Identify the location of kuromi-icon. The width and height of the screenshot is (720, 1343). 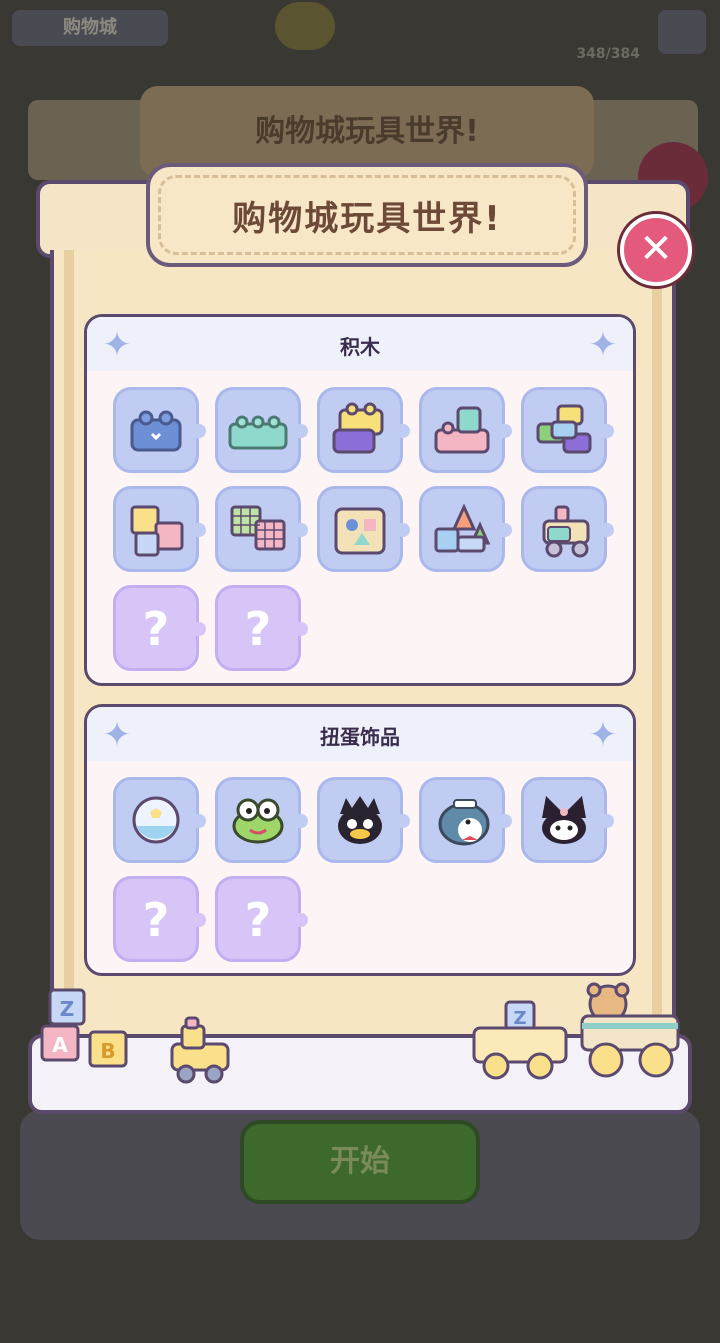
(564, 820).